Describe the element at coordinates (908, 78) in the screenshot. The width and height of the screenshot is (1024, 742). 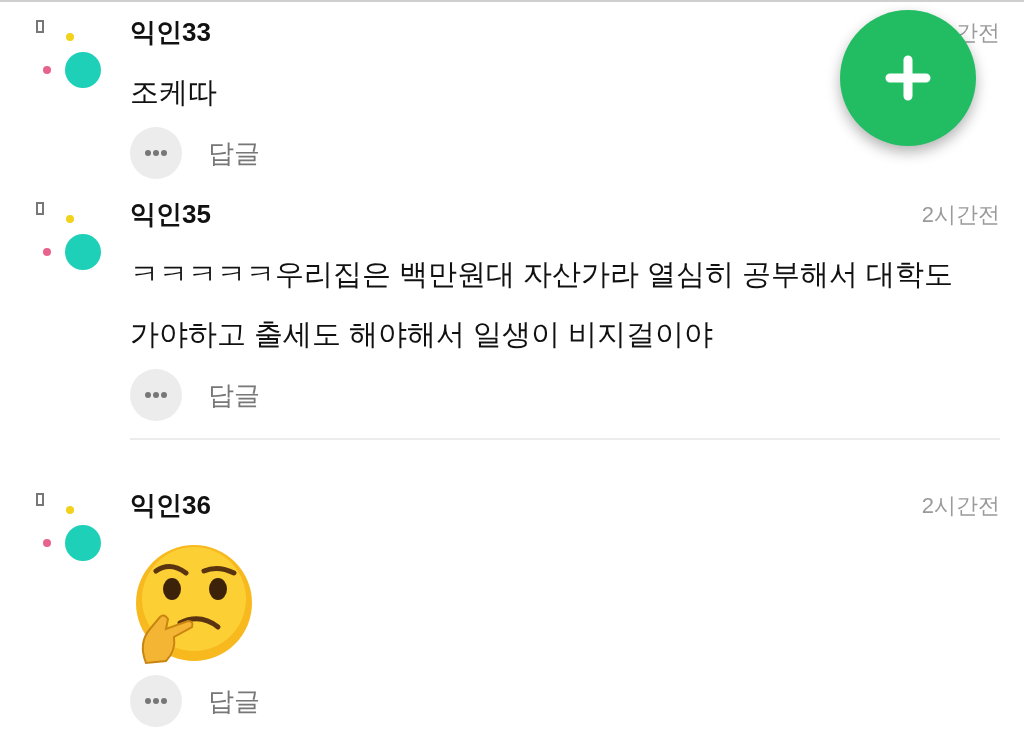
I see `plus-icon` at that location.